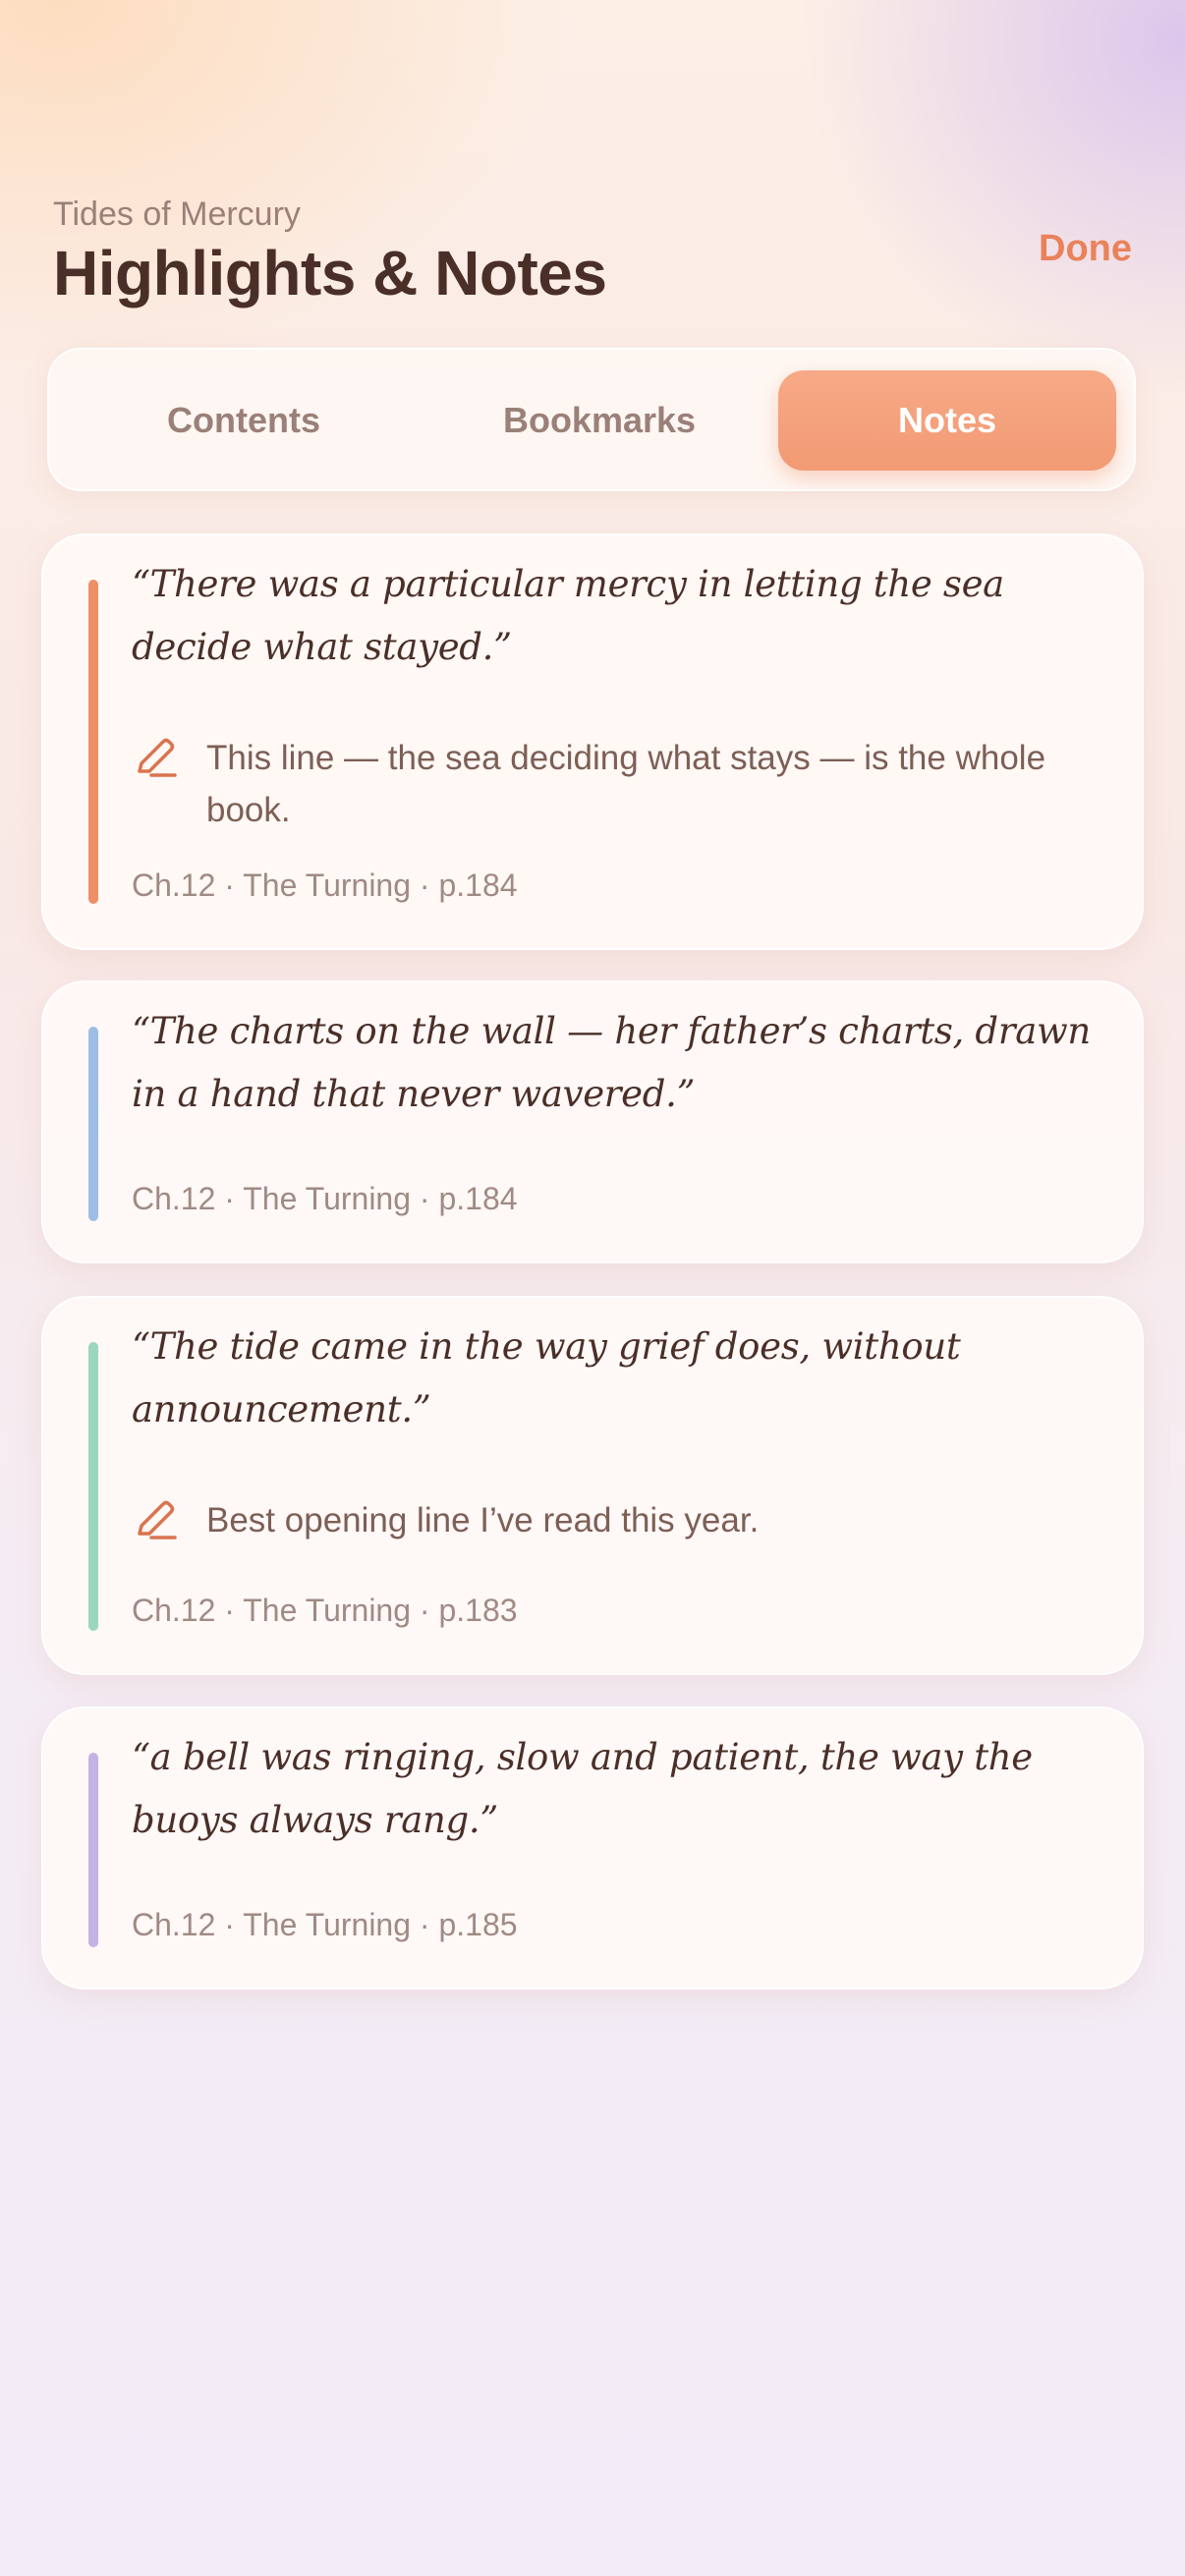 Image resolution: width=1185 pixels, height=2576 pixels. What do you see at coordinates (244, 420) in the screenshot?
I see `tab-contents: Contents` at bounding box center [244, 420].